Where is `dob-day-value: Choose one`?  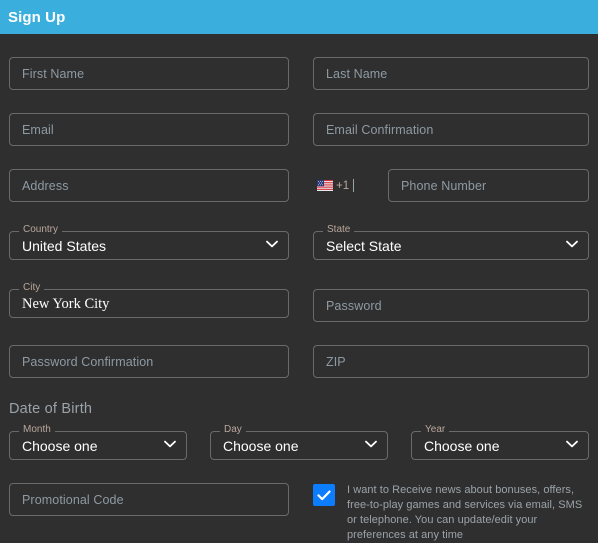 dob-day-value: Choose one is located at coordinates (261, 446).